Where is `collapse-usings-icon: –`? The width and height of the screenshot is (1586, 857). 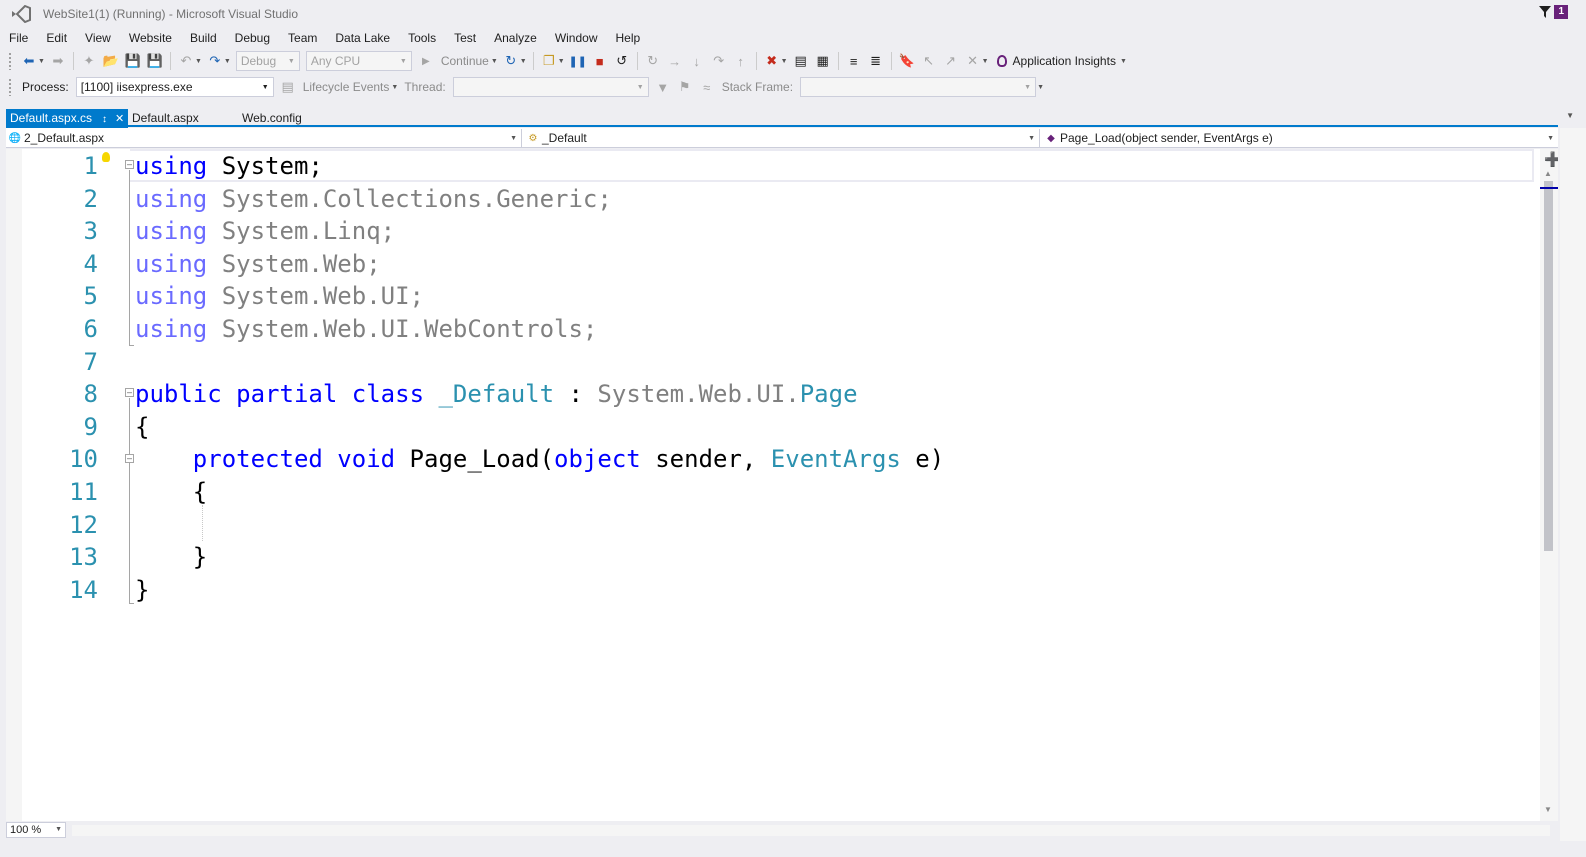 collapse-usings-icon: – is located at coordinates (129, 164).